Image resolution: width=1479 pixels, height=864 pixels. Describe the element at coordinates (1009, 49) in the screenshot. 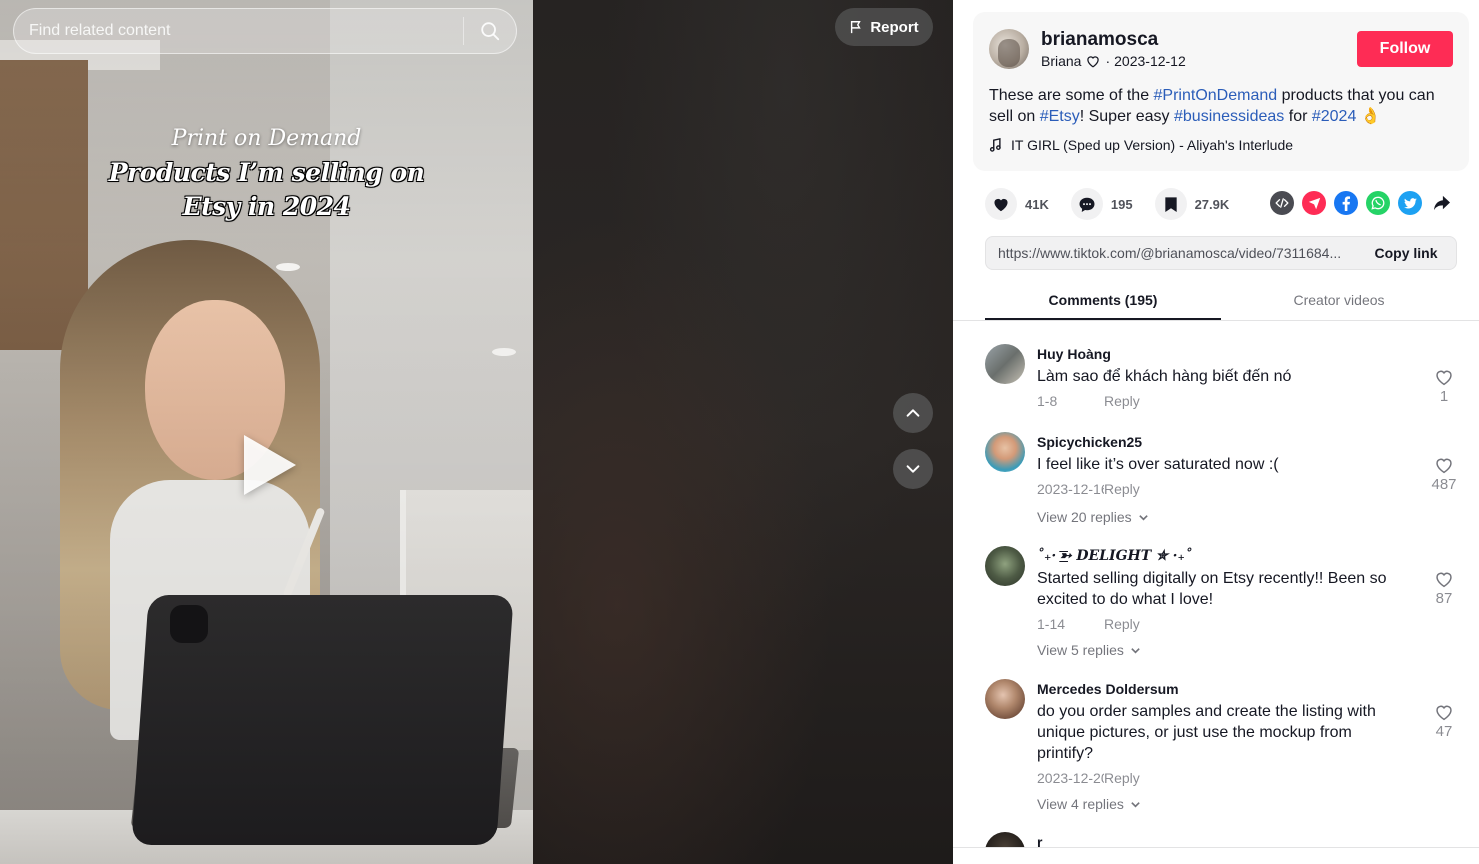

I see `author-avatar` at that location.